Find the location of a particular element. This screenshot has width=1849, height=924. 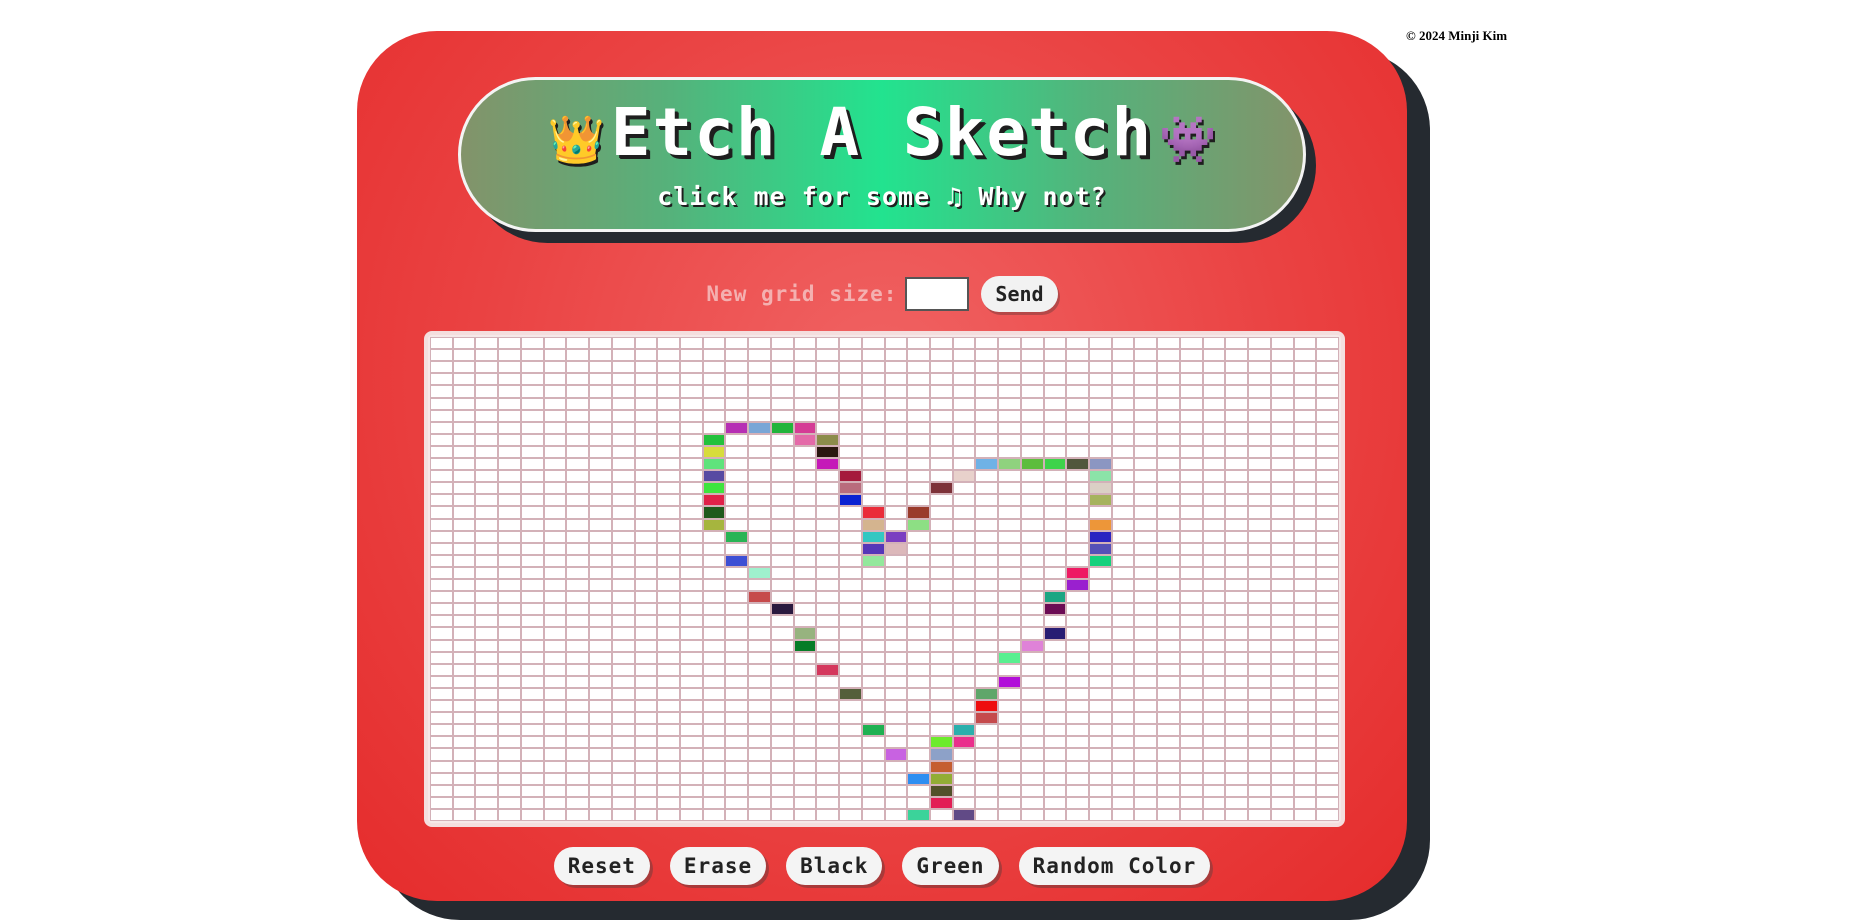

erase-button: Erase is located at coordinates (718, 866).